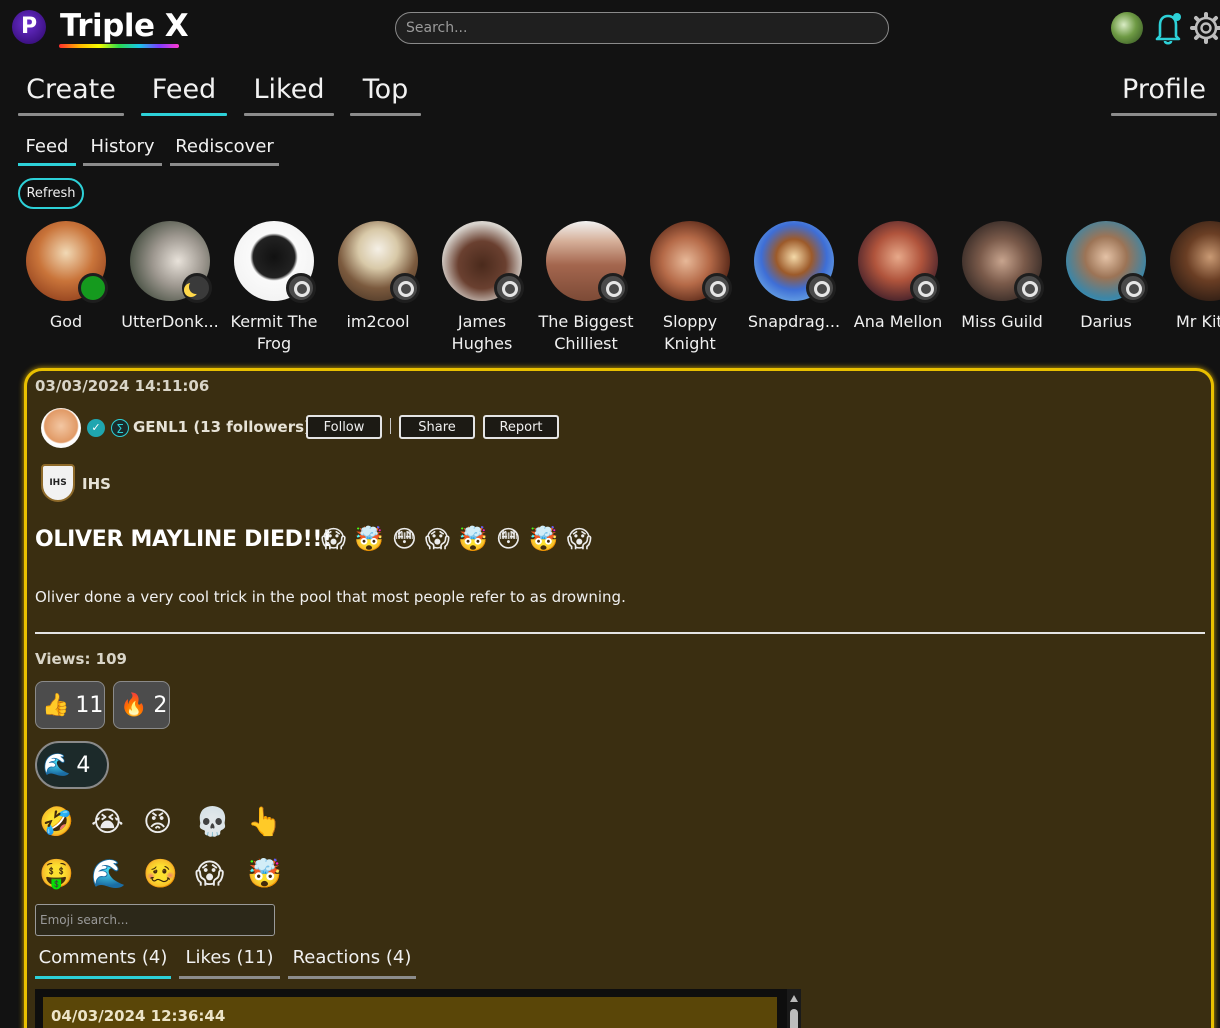  I want to click on tab-reactions: Reactions (4), so click(352, 963).